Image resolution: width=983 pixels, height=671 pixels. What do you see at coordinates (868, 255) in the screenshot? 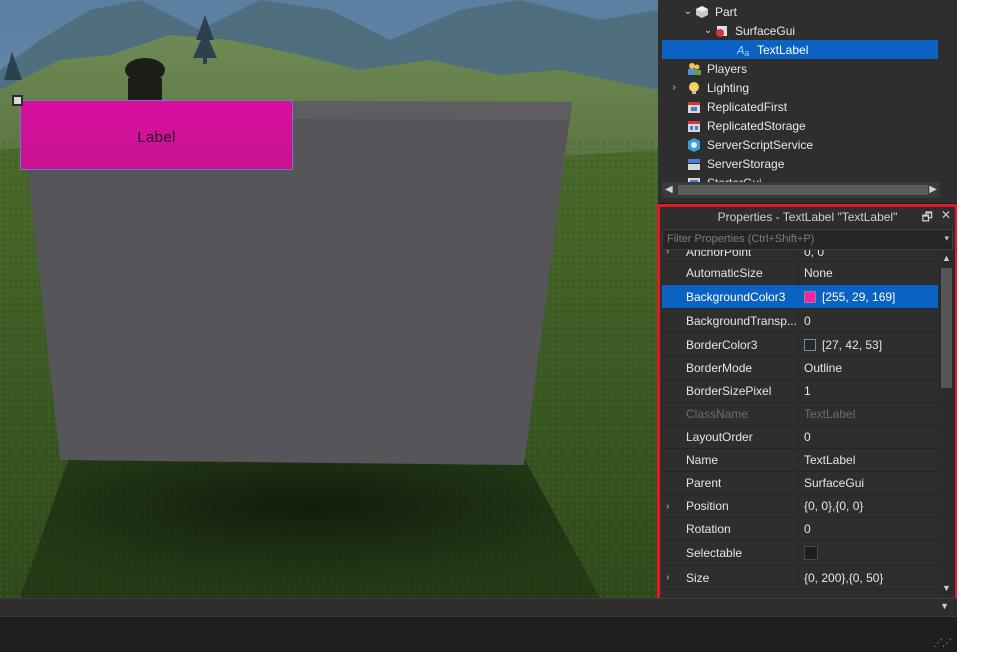
I see `prop-value: 0, 0` at bounding box center [868, 255].